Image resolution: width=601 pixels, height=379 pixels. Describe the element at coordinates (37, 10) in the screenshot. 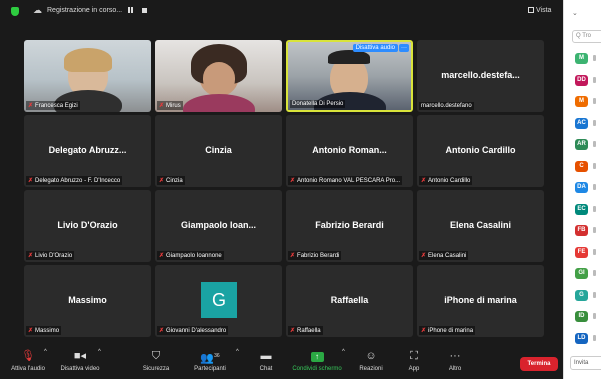

I see `cloud-recording-icon: ☁` at that location.